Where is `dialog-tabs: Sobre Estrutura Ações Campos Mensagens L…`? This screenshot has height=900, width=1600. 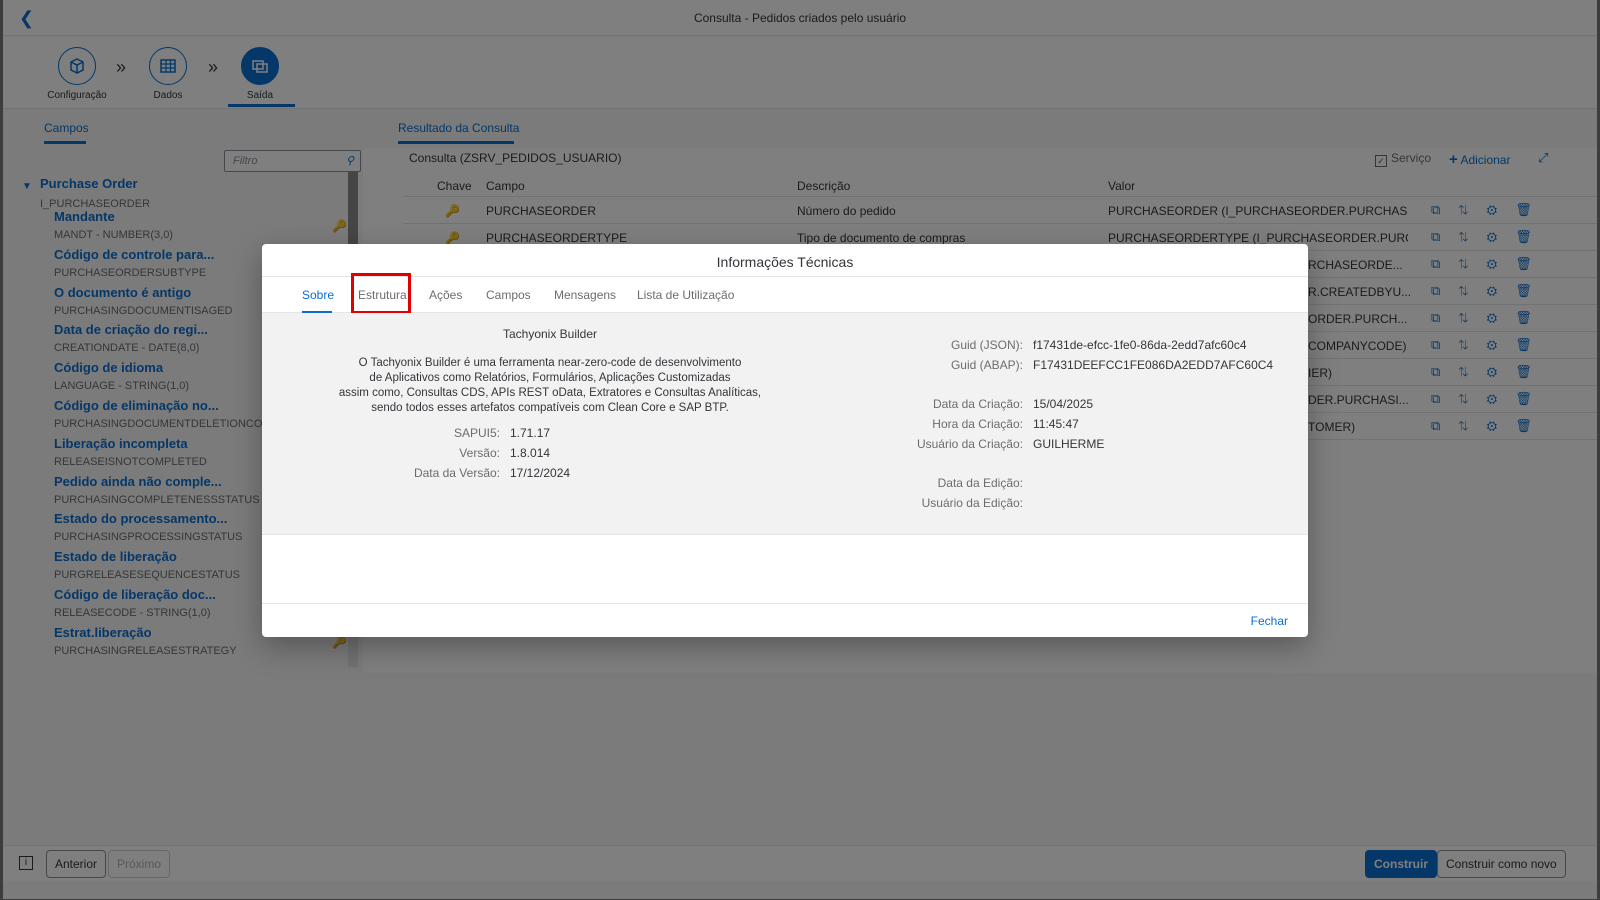 dialog-tabs: Sobre Estrutura Ações Campos Mensagens L… is located at coordinates (785, 295).